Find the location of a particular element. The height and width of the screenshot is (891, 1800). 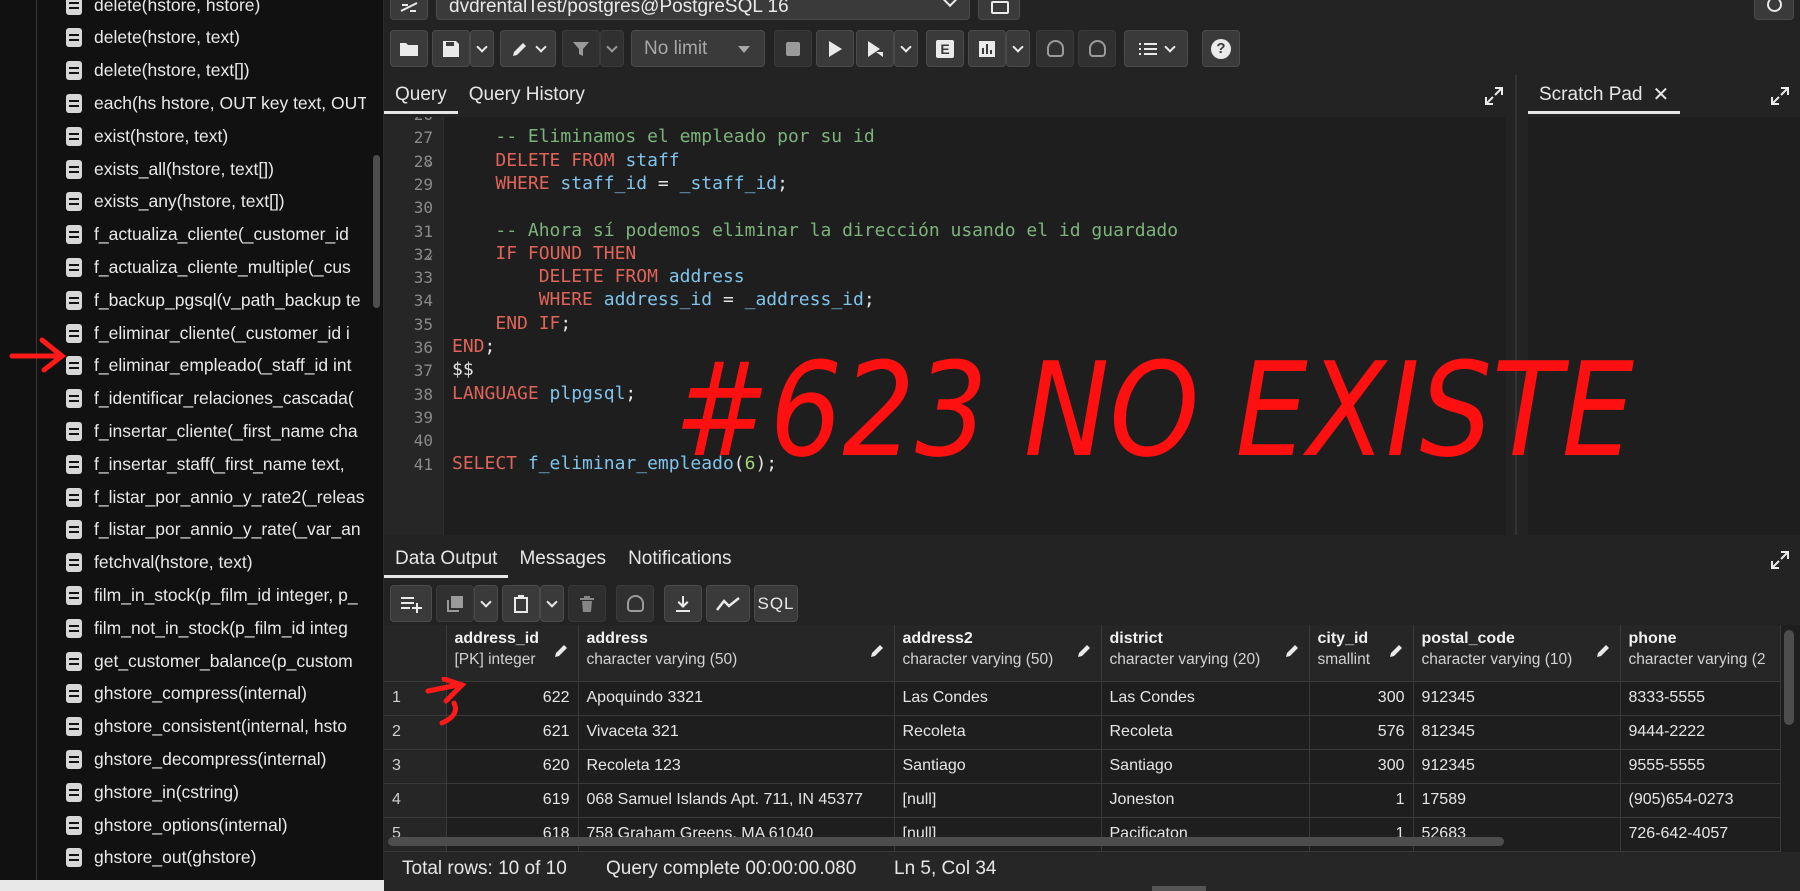

tree-item-function: exists_all(hstore, text[]) is located at coordinates (216, 169).